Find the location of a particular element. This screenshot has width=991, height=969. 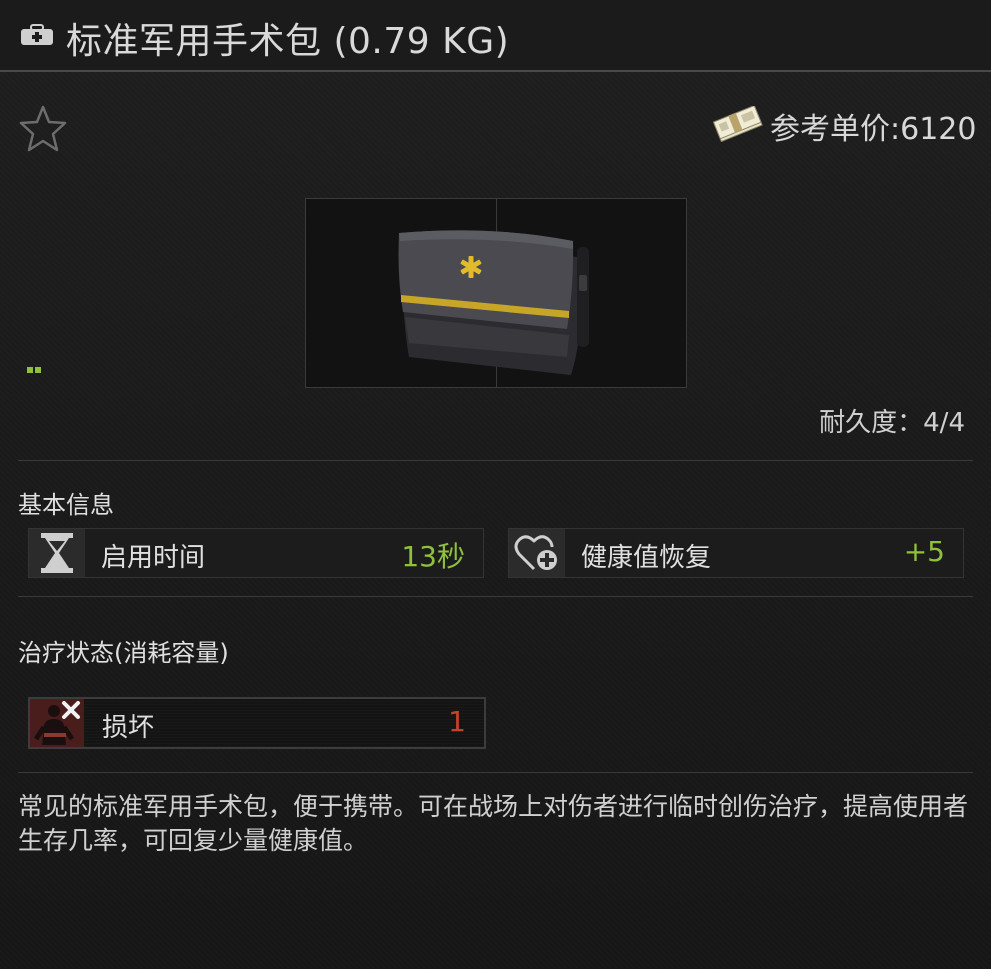

surgical-kit-bag-image is located at coordinates (493, 302).